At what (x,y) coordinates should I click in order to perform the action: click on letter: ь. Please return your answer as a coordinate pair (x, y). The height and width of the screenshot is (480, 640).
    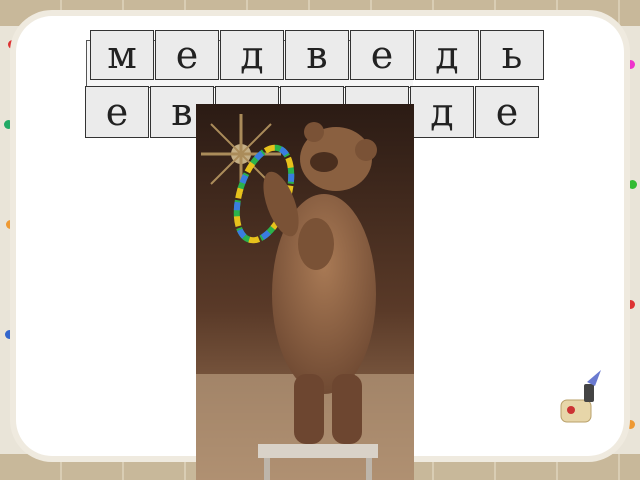
    Looking at the image, I should click on (512, 55).